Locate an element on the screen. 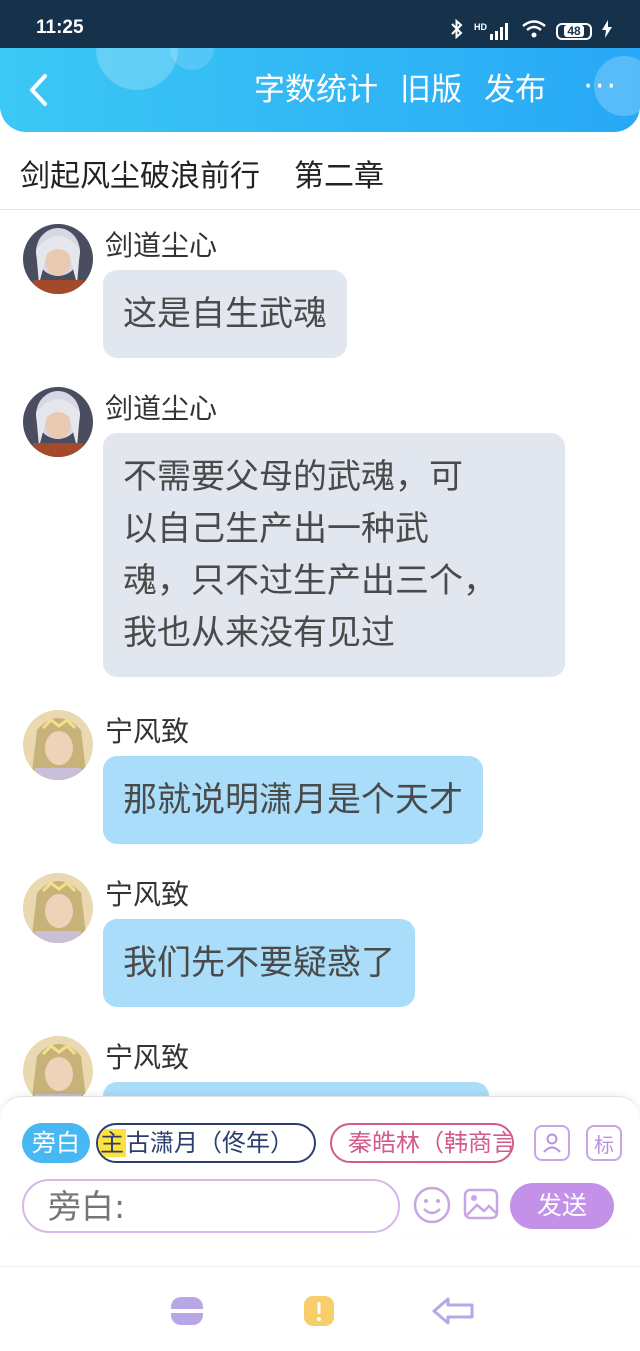  battery-icon: 48 is located at coordinates (574, 31).